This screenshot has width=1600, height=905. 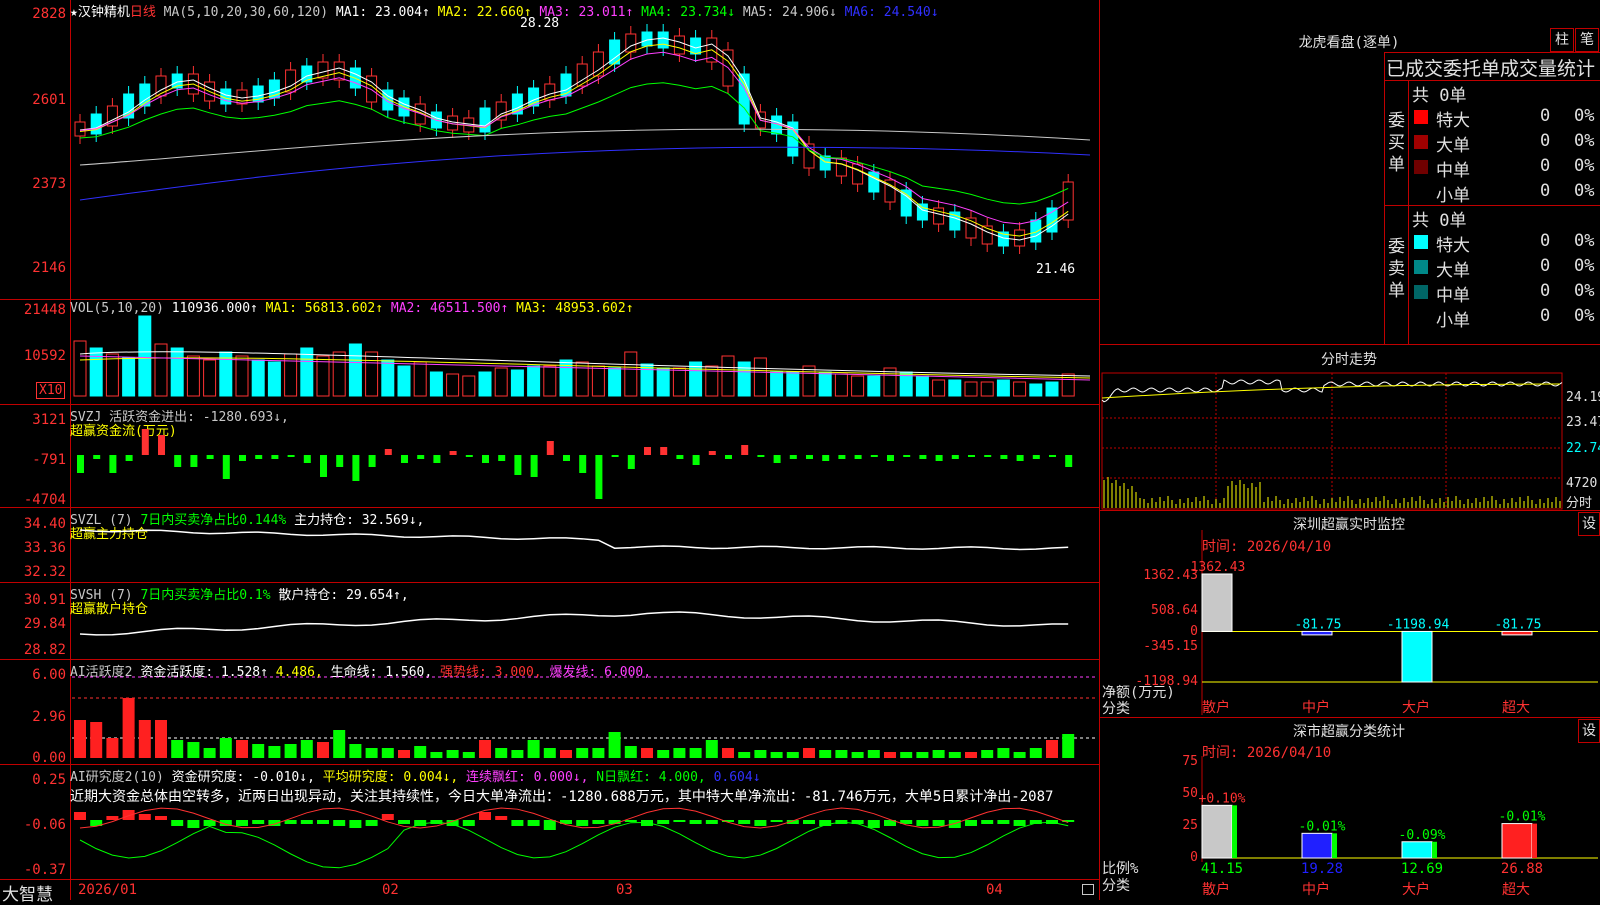 What do you see at coordinates (1522, 869) in the screenshot?
I see `ratio-value-label: 26.88` at bounding box center [1522, 869].